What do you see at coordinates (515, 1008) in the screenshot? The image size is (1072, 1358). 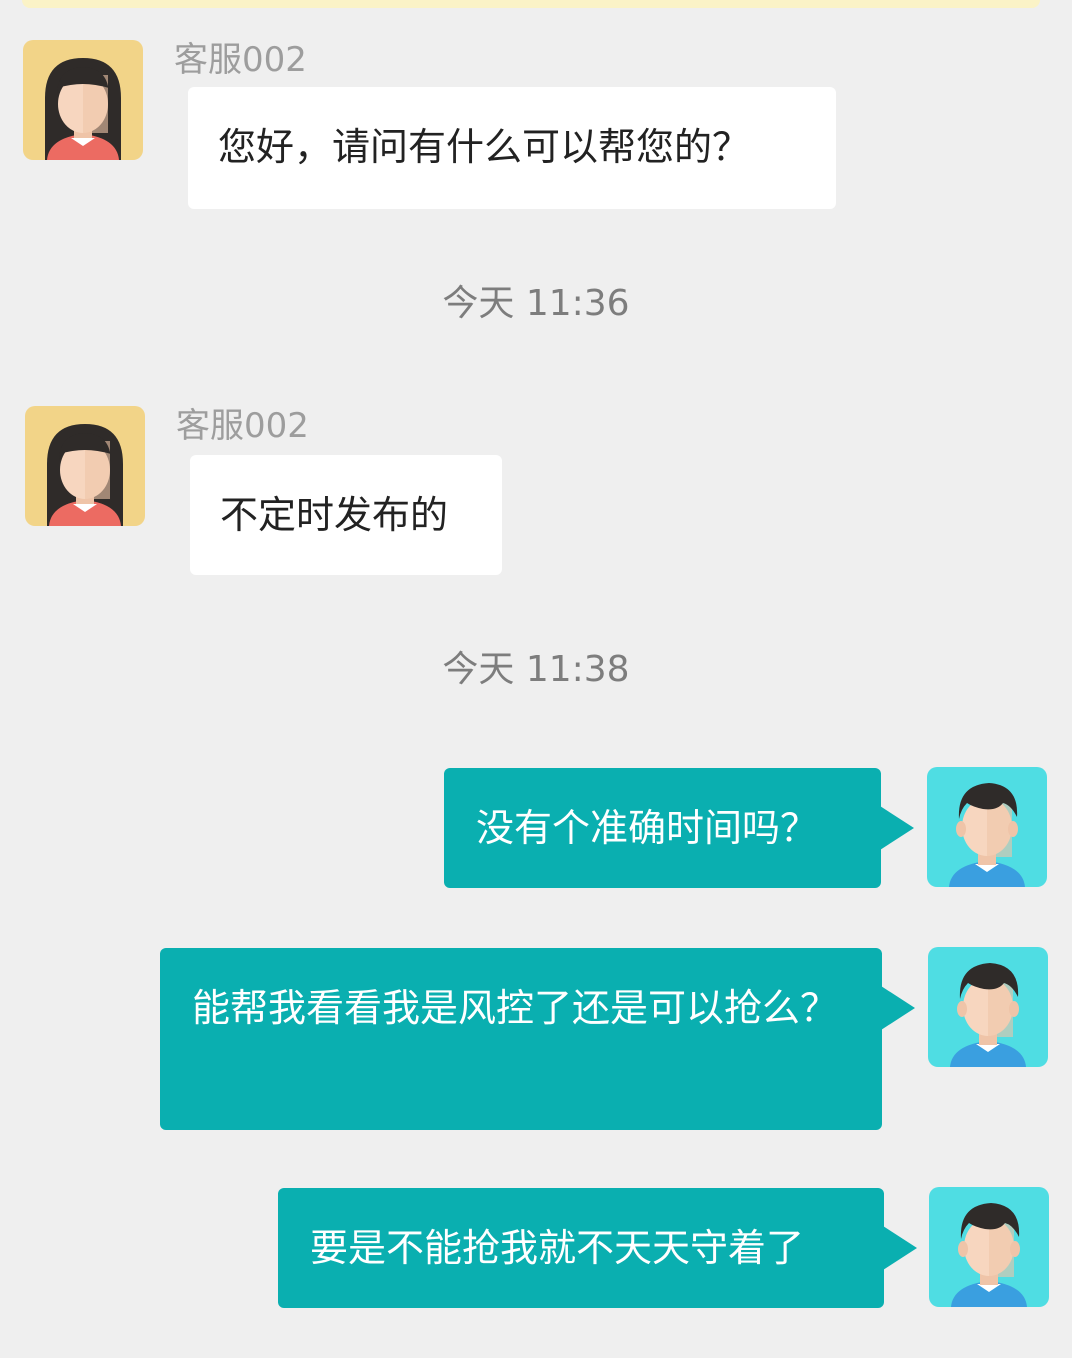 I see `message-text: 能帮我看看我是风控了还是可以抢么？` at bounding box center [515, 1008].